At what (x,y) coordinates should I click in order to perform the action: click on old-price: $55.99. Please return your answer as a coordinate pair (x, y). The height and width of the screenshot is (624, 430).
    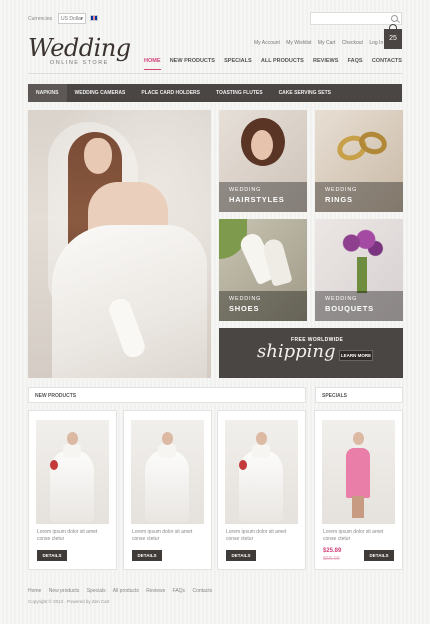
    Looking at the image, I should click on (331, 559).